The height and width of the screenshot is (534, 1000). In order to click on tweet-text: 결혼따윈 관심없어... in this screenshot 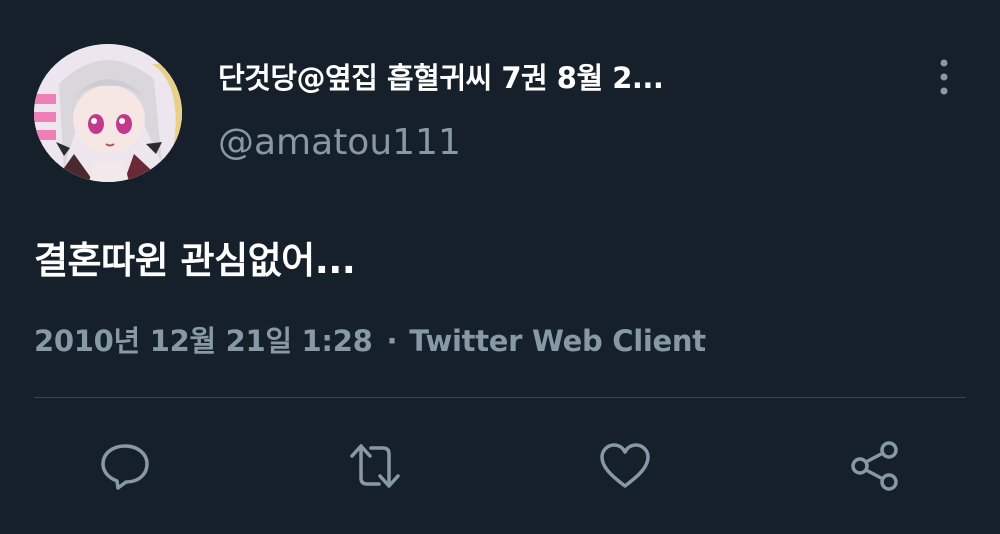, I will do `click(195, 260)`.